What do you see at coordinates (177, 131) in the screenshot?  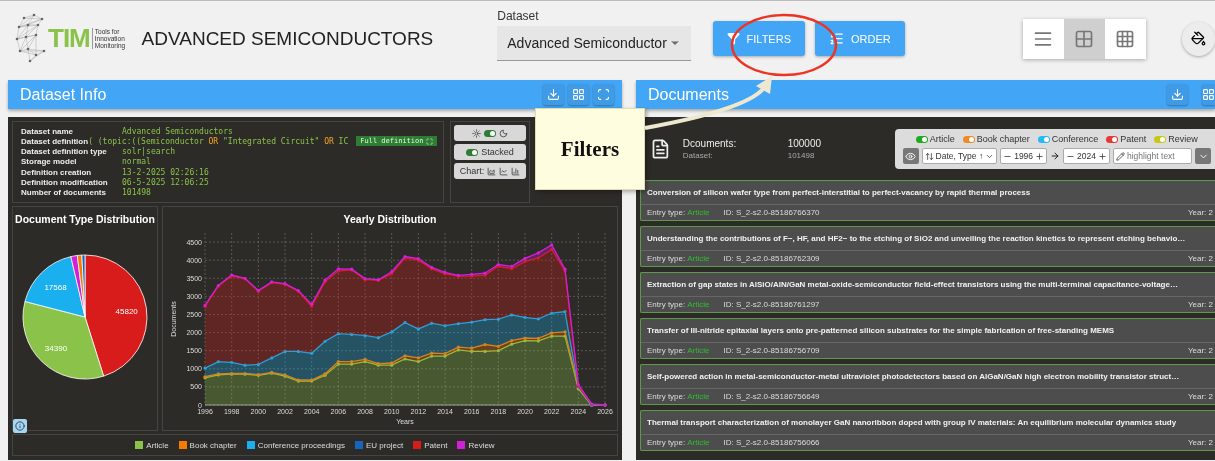 I see `field-value: Advanced Semiconductors` at bounding box center [177, 131].